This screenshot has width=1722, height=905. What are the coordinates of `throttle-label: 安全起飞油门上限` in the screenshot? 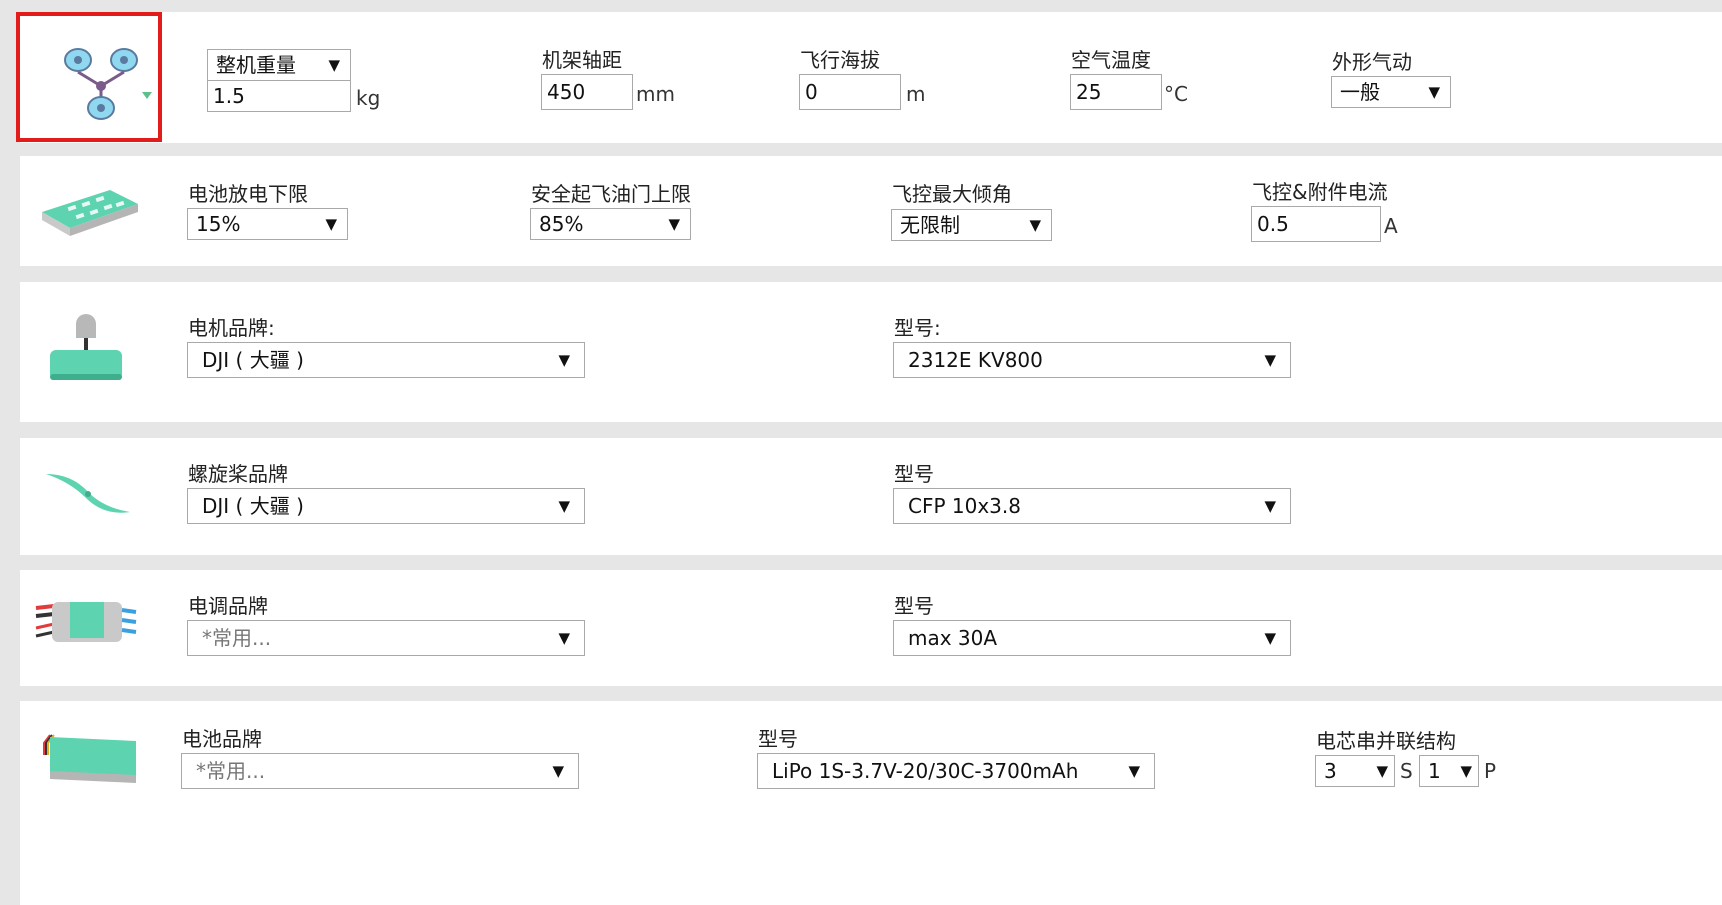 It's located at (611, 194).